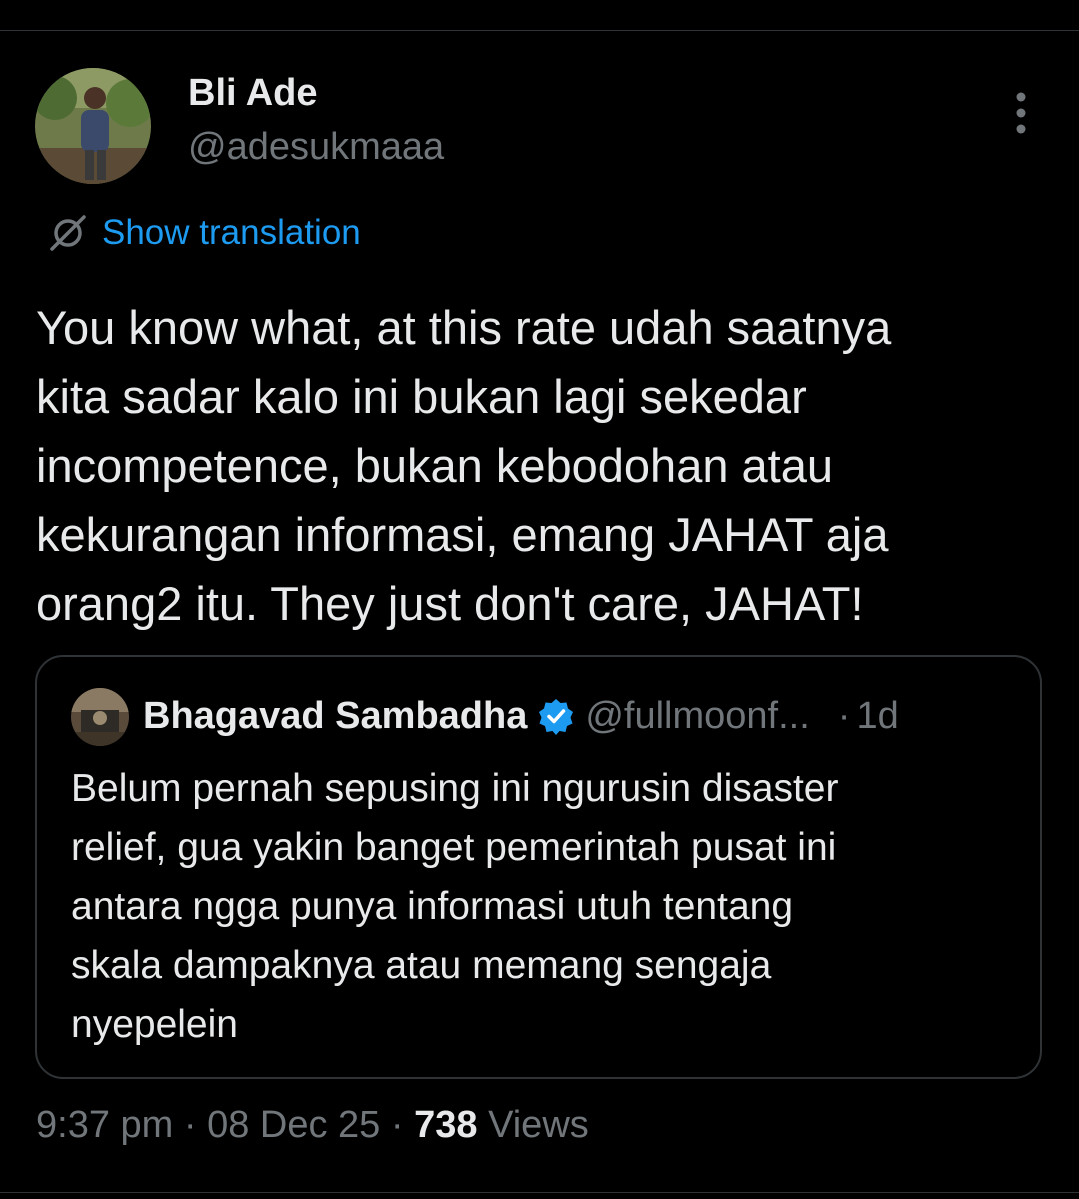  Describe the element at coordinates (464, 327) in the screenshot. I see `tweet-text-line: You know what, at this rate udah saatnya` at that location.